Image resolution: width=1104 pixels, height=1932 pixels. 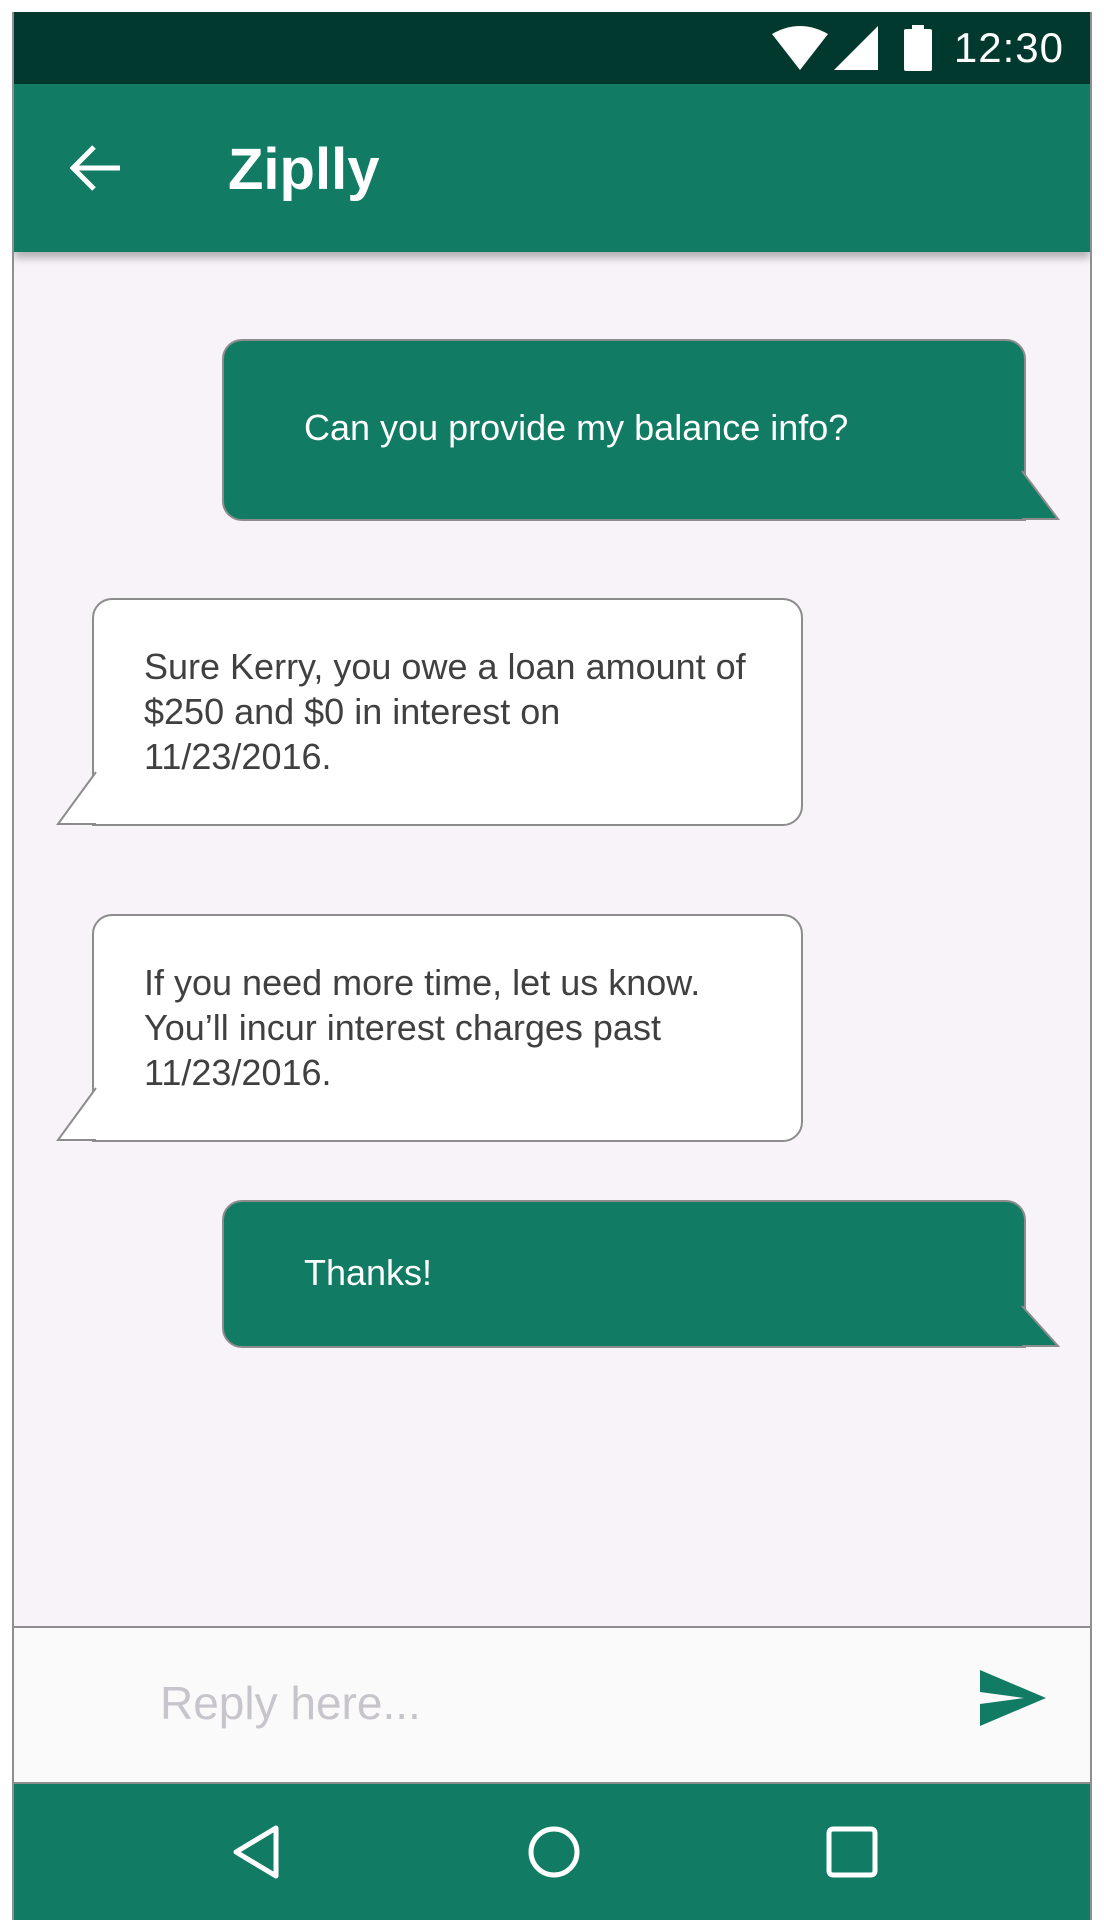 I want to click on nav-back-icon, so click(x=256, y=1852).